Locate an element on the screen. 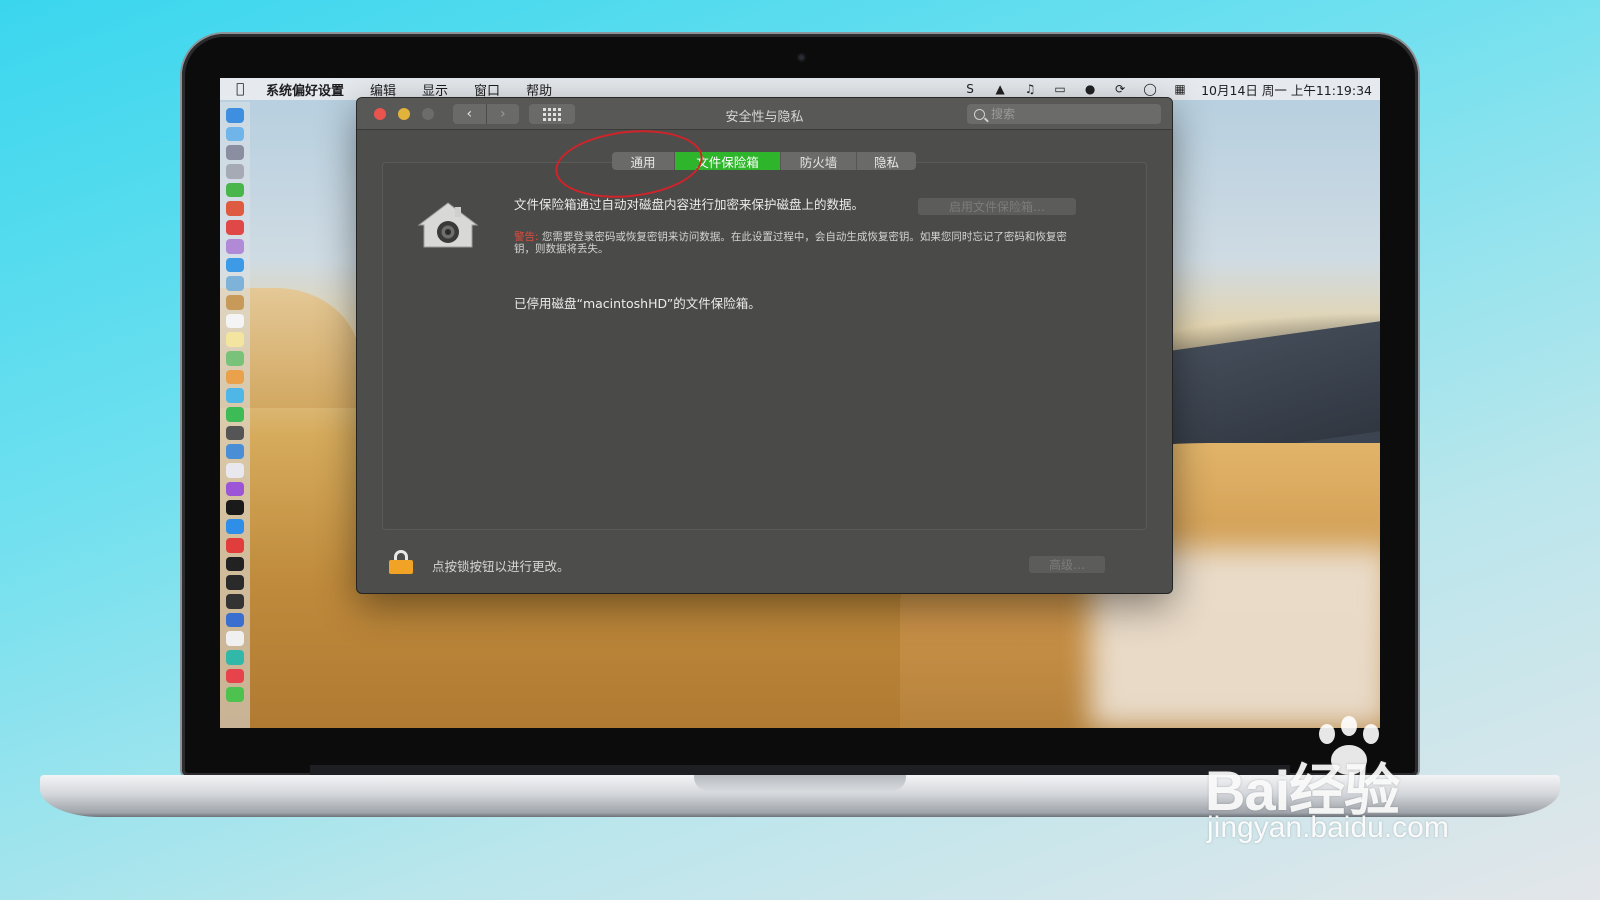 The image size is (1600, 900). finder-icon is located at coordinates (235, 115).